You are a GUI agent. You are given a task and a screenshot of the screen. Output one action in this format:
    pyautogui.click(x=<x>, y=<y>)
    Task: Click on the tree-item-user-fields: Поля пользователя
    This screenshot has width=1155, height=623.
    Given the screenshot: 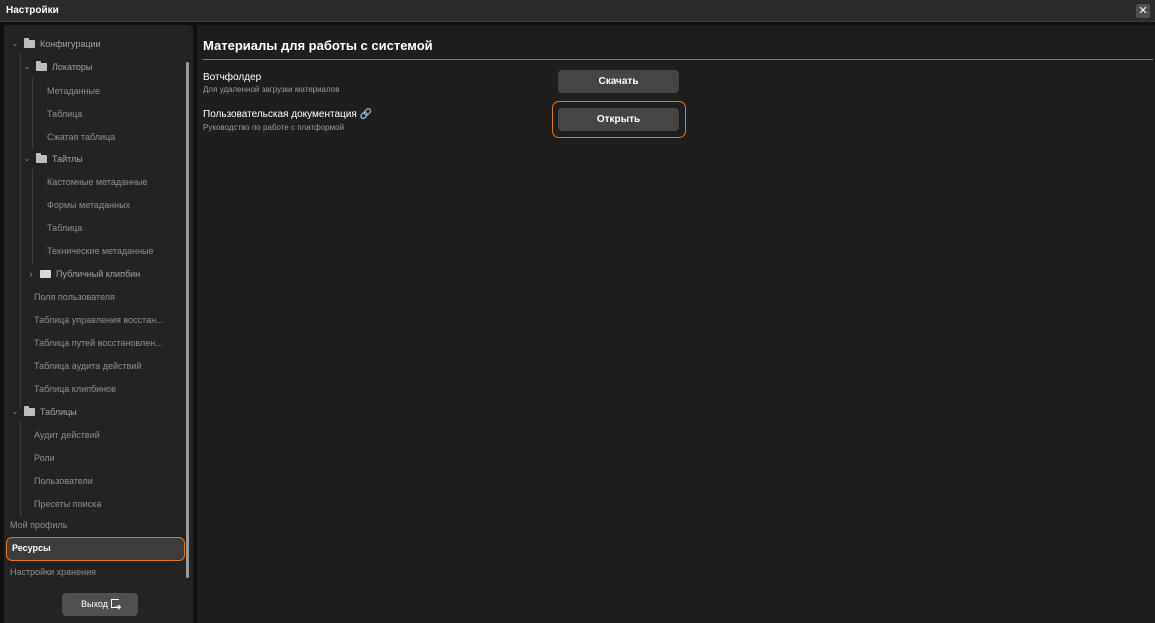 What is the action you would take?
    pyautogui.click(x=74, y=297)
    